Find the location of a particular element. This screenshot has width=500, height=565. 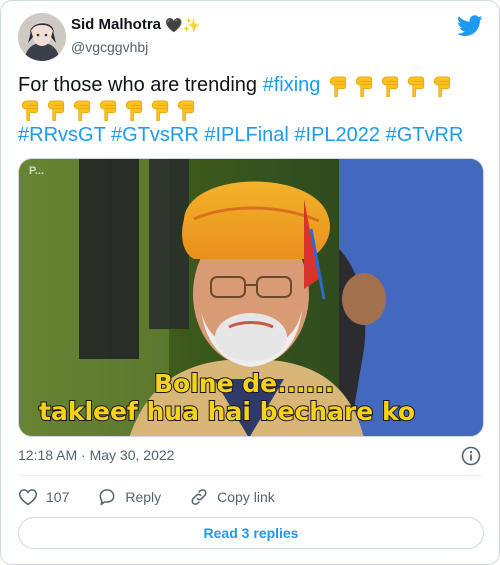

author-name-row: Sid Malhotra 🖤✨ is located at coordinates (135, 24).